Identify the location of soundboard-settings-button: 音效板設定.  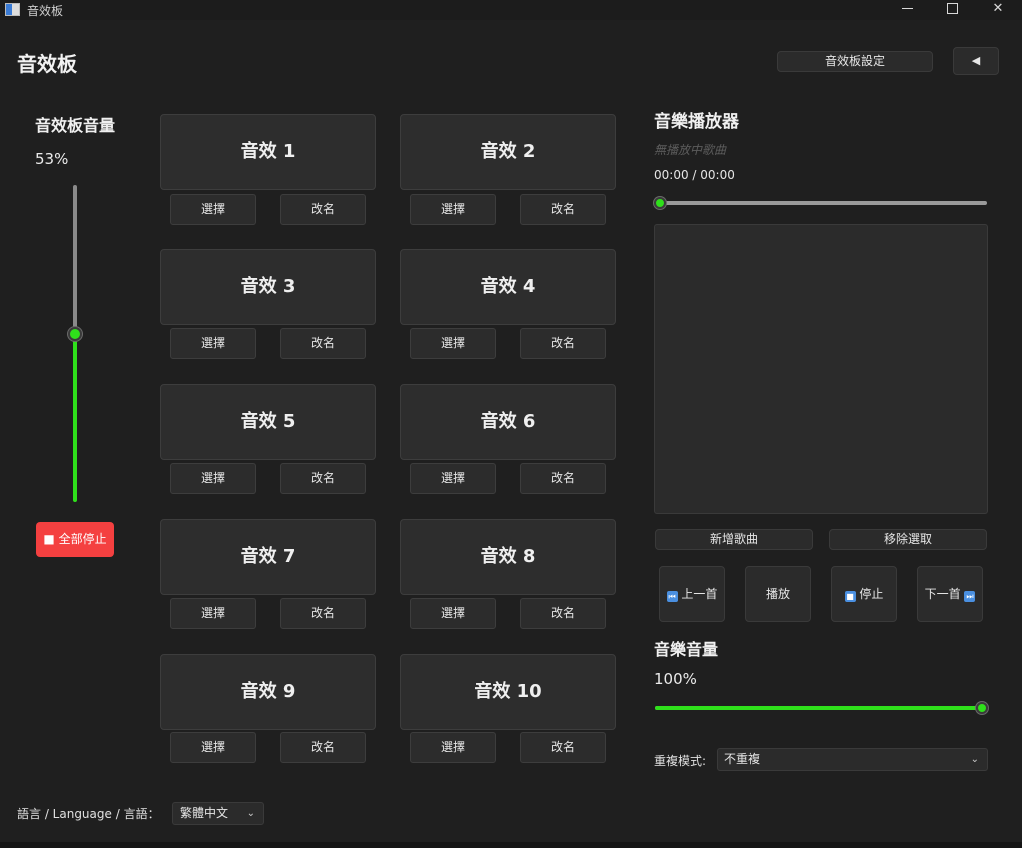
(855, 61).